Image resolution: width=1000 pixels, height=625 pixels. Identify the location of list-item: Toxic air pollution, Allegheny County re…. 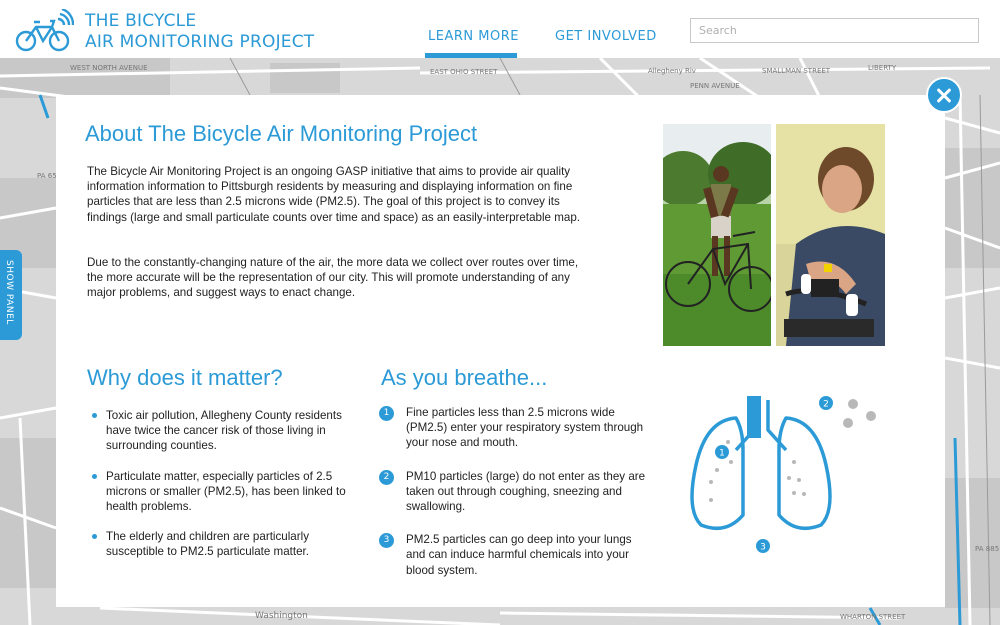
(227, 431).